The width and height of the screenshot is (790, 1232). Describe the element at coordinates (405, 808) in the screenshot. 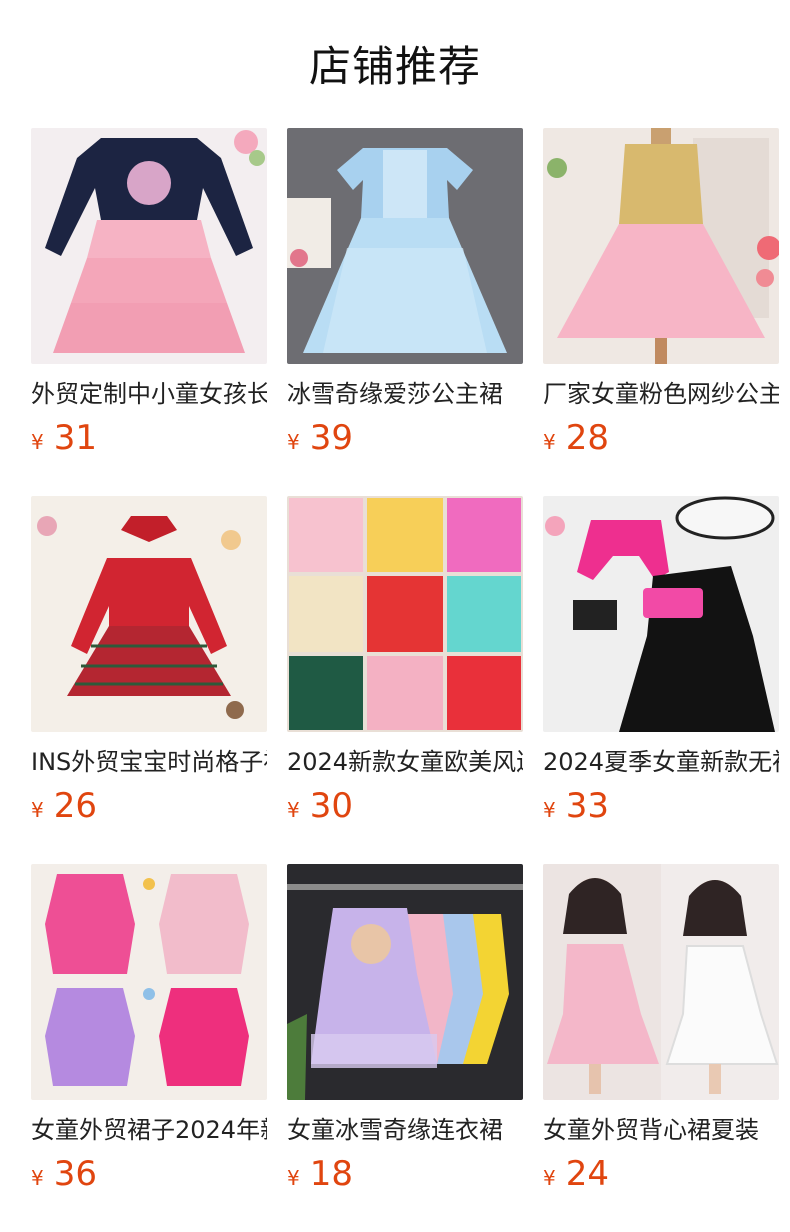

I see `product-price: ¥ 30` at that location.